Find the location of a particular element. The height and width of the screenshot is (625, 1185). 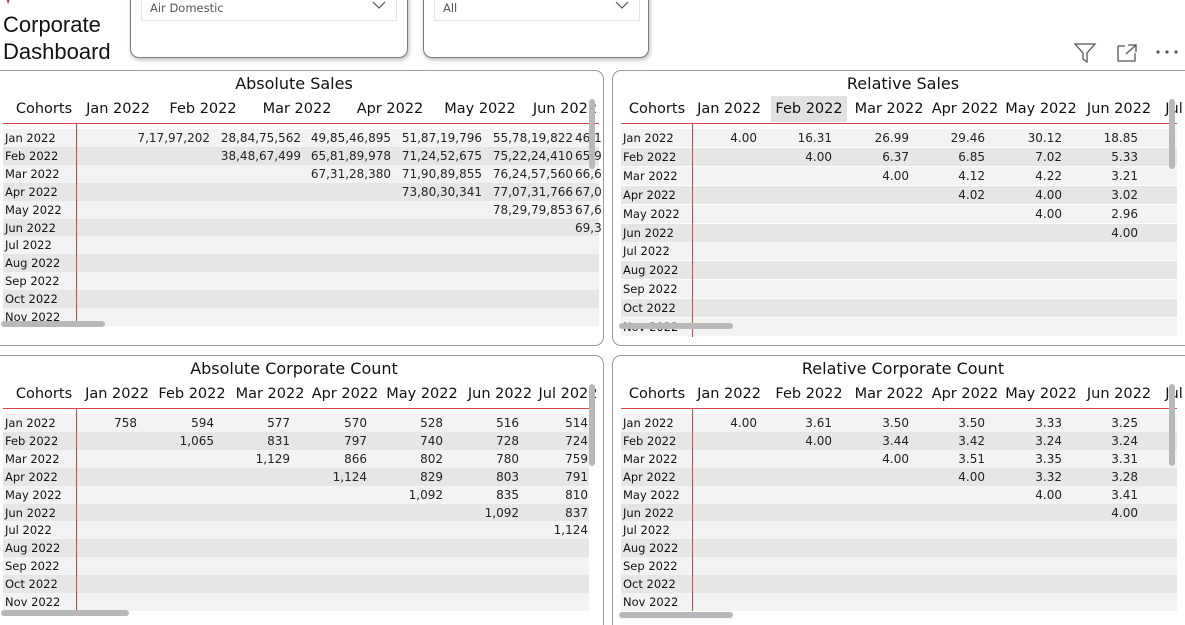

table-cell: 29.46 is located at coordinates (967, 138).